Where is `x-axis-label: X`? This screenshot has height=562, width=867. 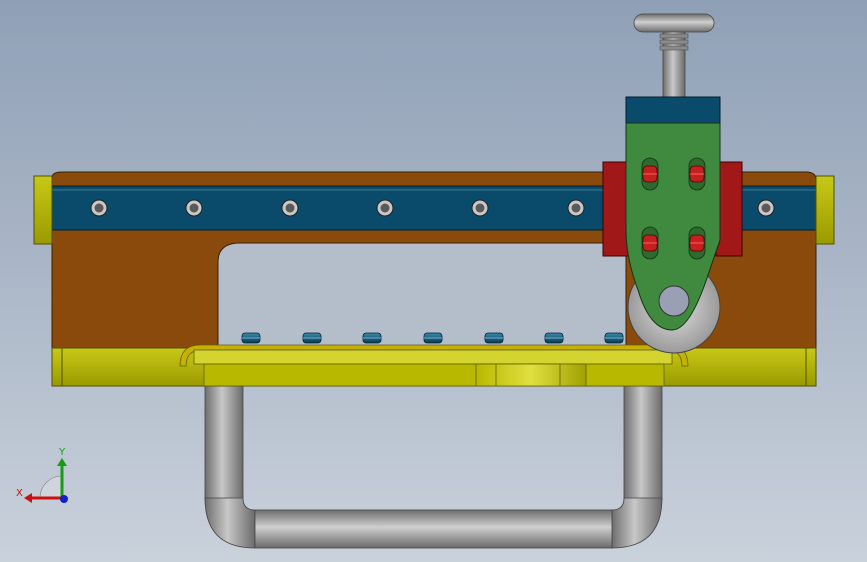
x-axis-label: X is located at coordinates (19, 493).